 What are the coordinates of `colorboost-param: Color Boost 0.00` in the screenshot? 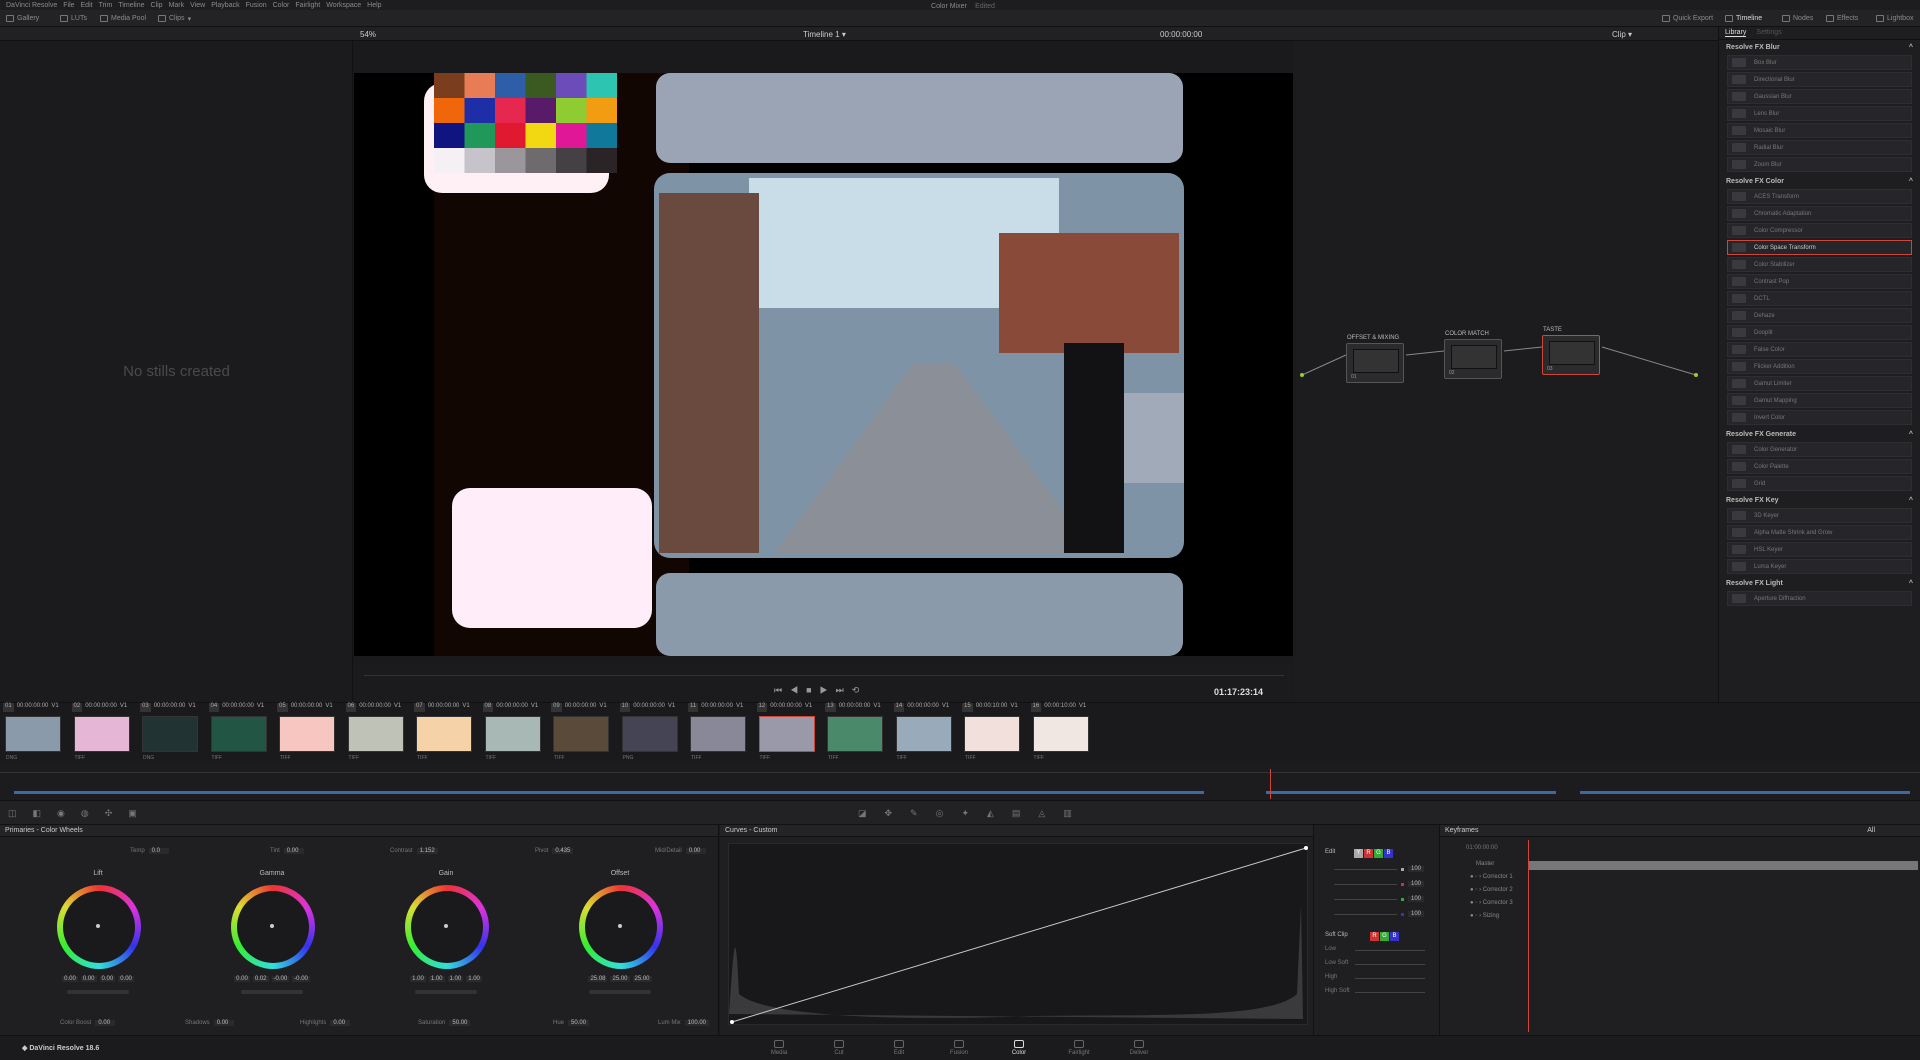 It's located at (88, 1023).